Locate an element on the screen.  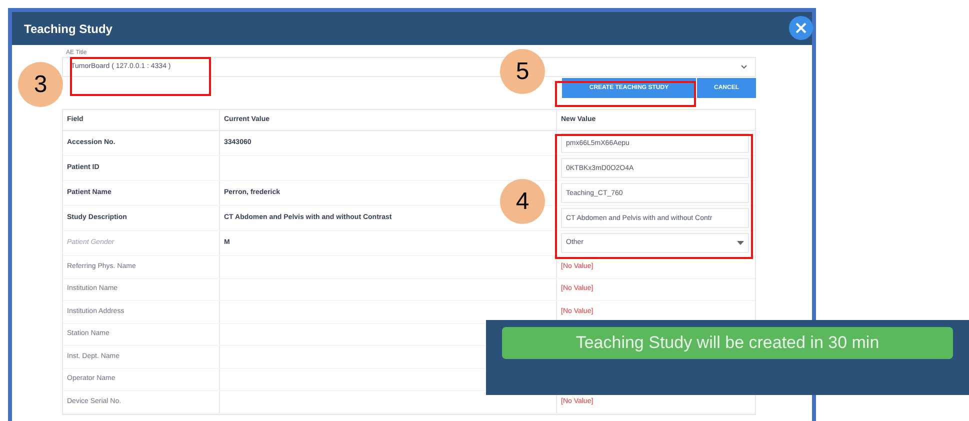
chevron-down-icon is located at coordinates (744, 67).